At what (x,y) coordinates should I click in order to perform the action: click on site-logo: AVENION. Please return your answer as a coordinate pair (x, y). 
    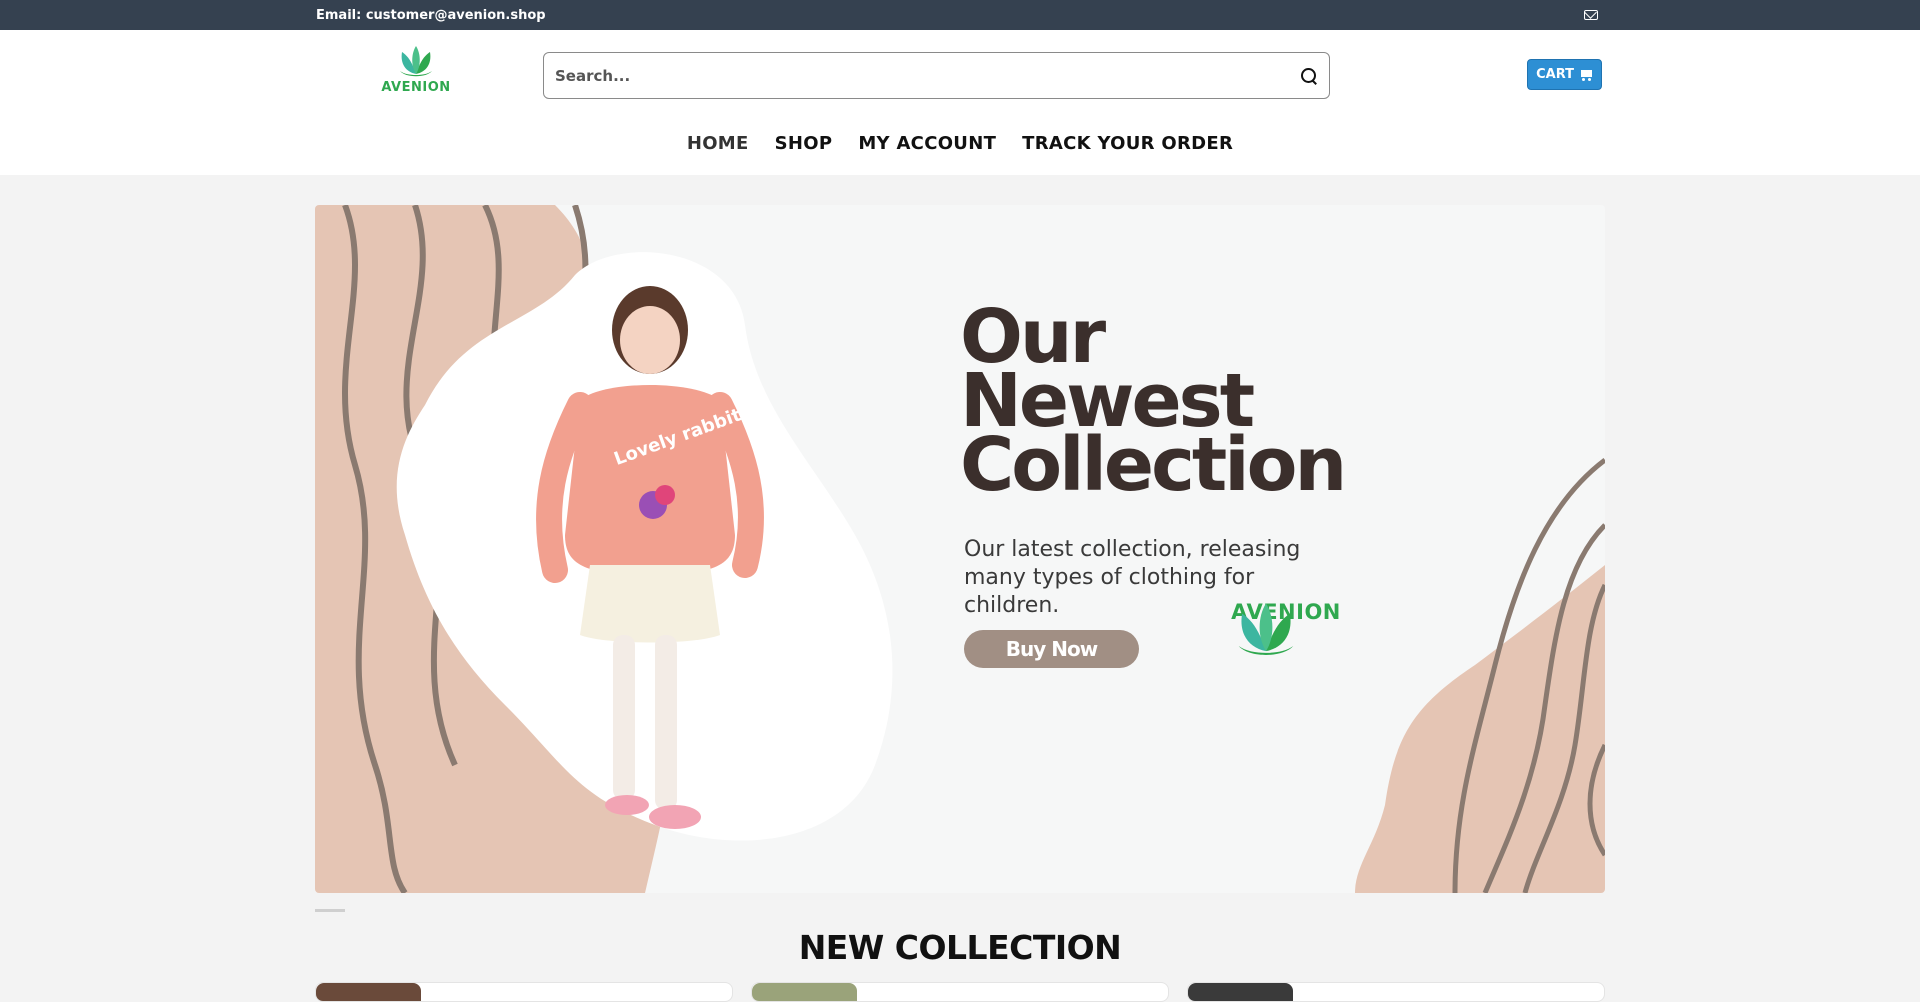
    Looking at the image, I should click on (416, 71).